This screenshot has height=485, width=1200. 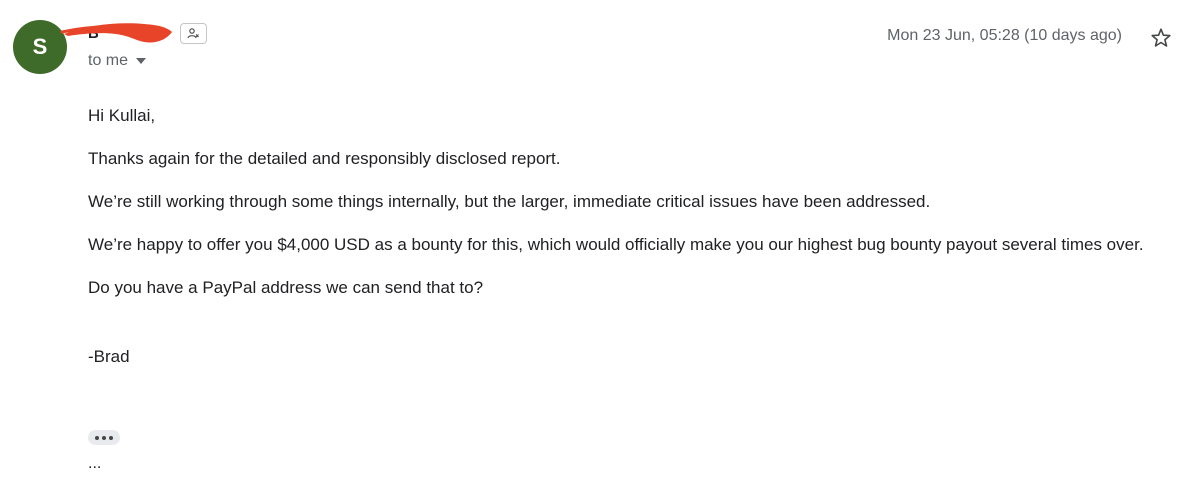 I want to click on recipient-details-toggle: to me, so click(x=117, y=61).